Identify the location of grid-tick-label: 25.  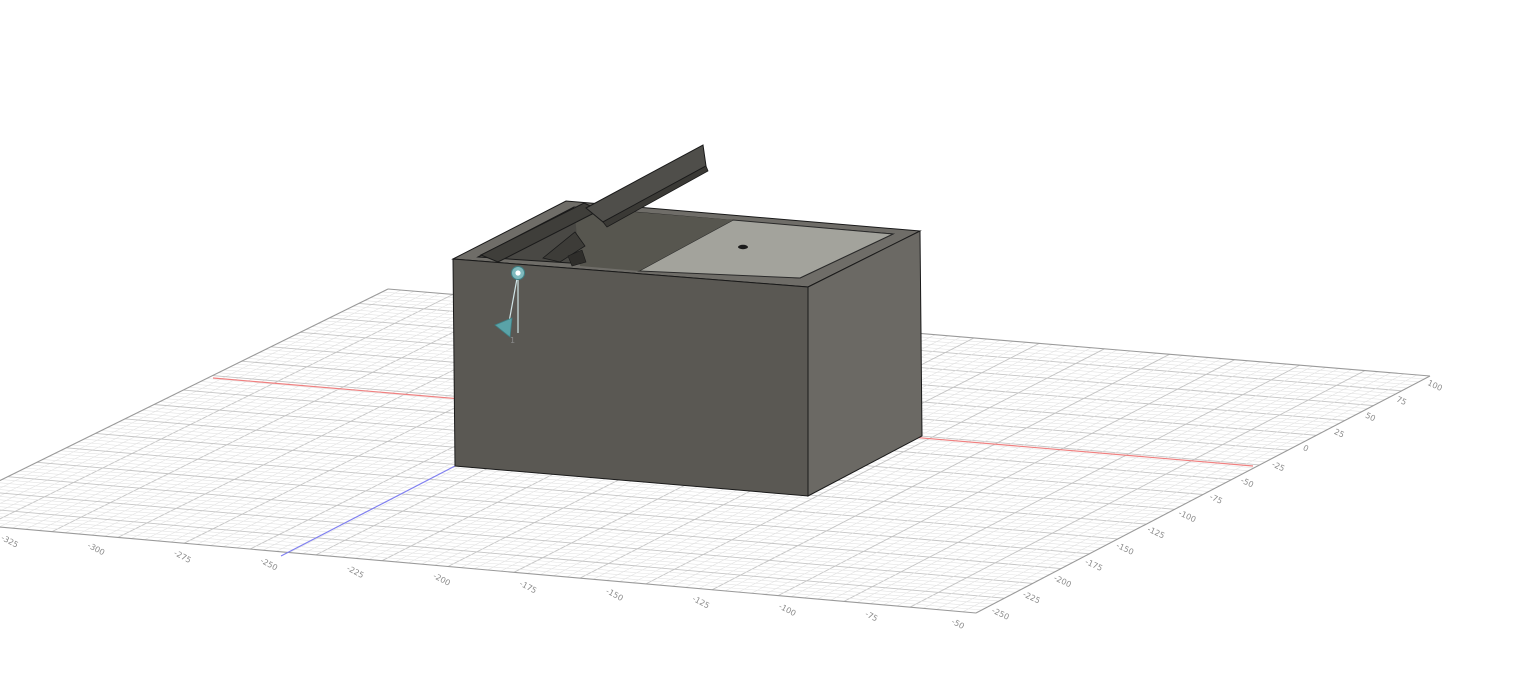
(1339, 433).